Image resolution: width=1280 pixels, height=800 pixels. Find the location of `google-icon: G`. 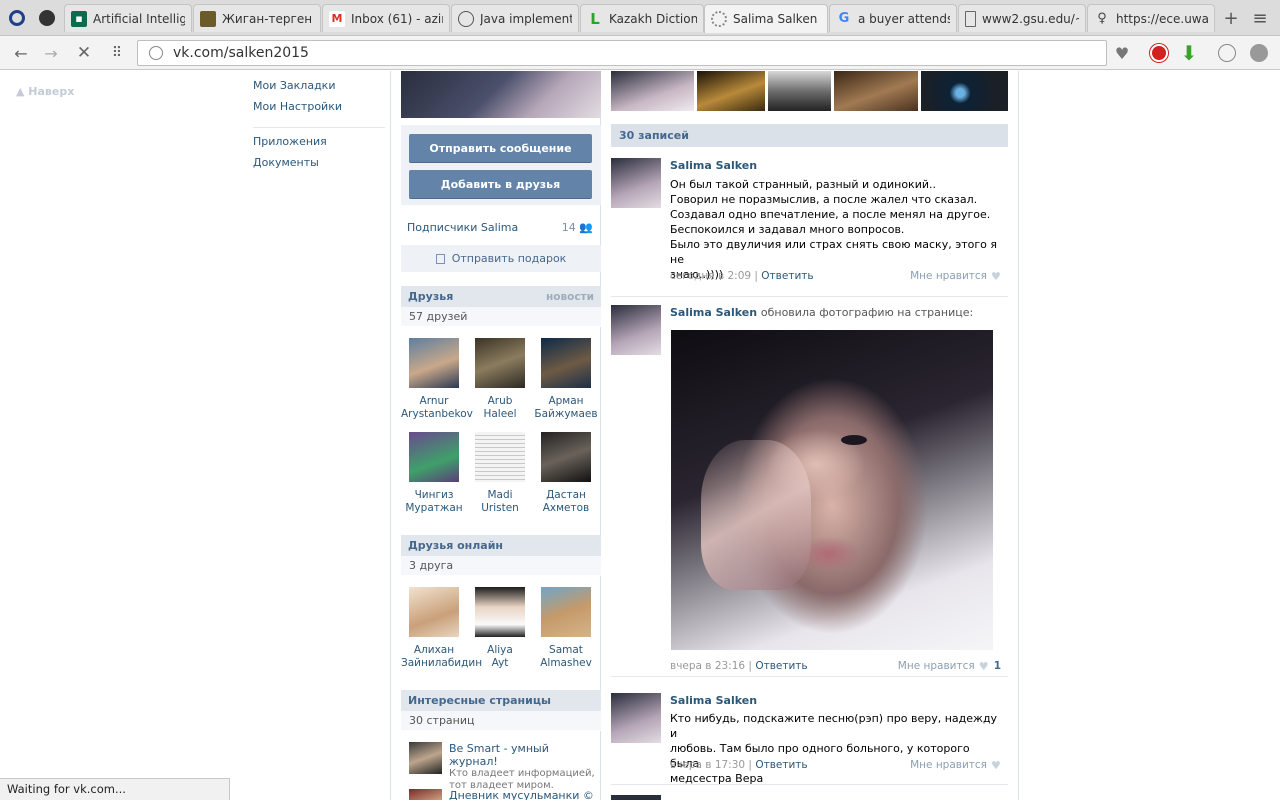

google-icon: G is located at coordinates (844, 18).